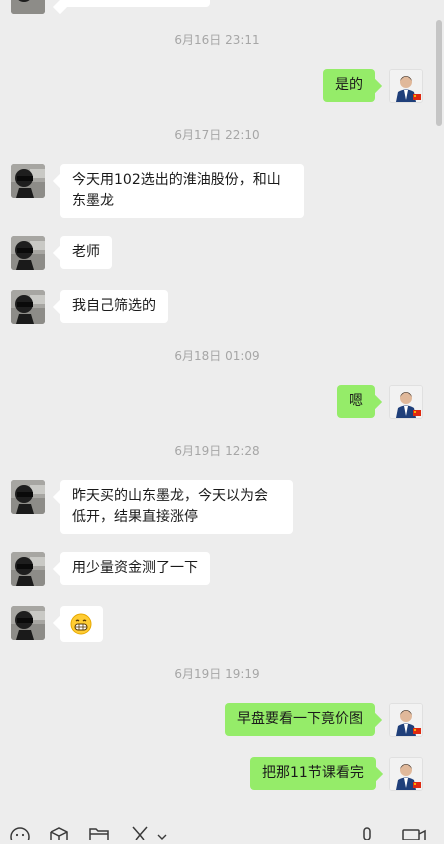 The width and height of the screenshot is (444, 844). I want to click on message-bubble-outgoing: 嗯, so click(356, 401).